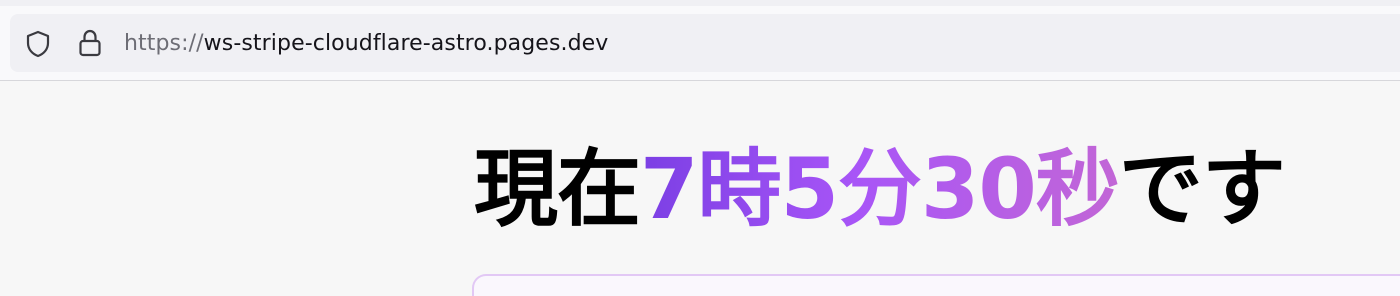 This screenshot has height=296, width=1400. Describe the element at coordinates (406, 43) in the screenshot. I see `url-host: ws-stripe-cloudflare-astro.pages.dev` at that location.